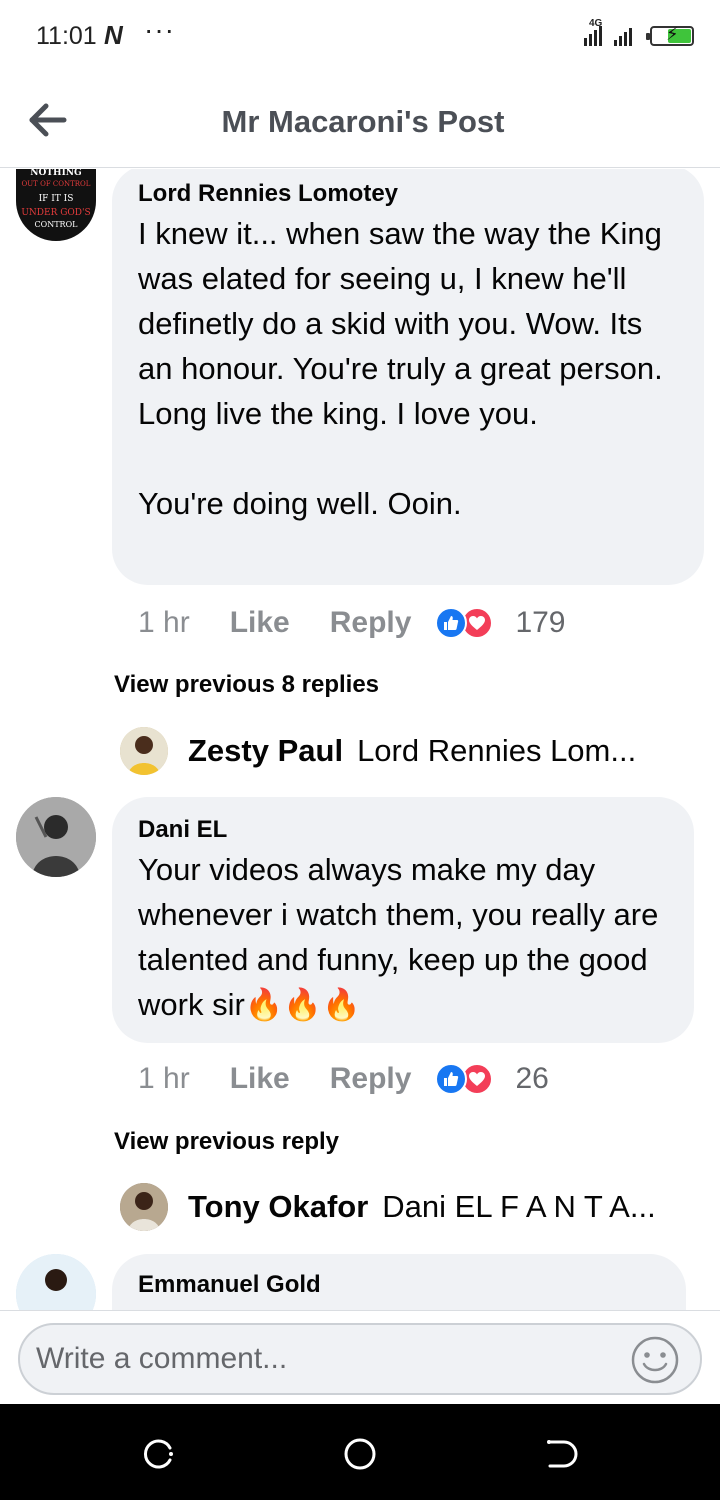  I want to click on smiley-icon, so click(655, 1360).